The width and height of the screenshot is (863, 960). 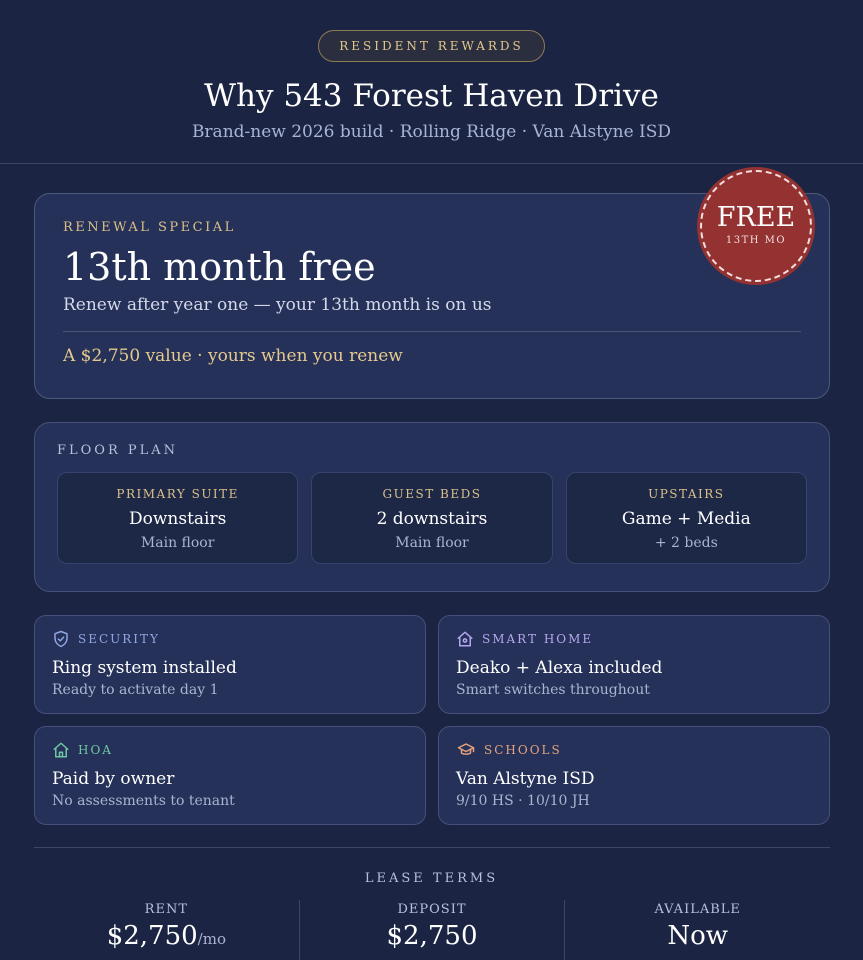 I want to click on term-label: AVAILABLE, so click(x=697, y=909).